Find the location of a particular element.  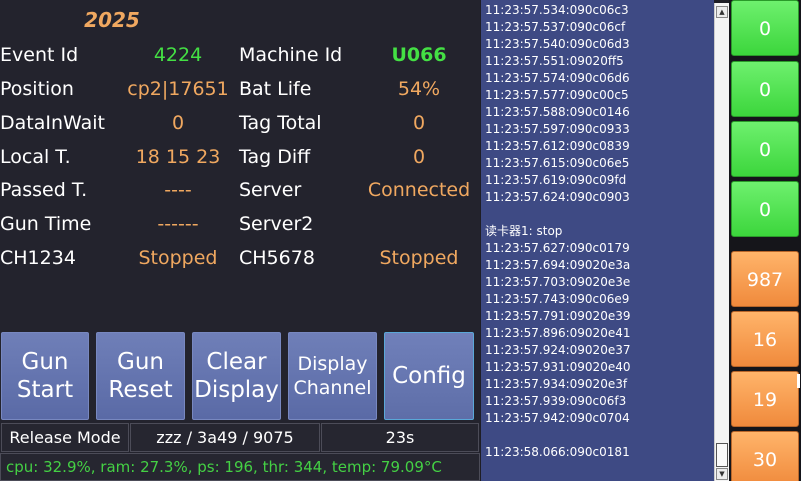

passed-time-label: Passed T. is located at coordinates (44, 190).